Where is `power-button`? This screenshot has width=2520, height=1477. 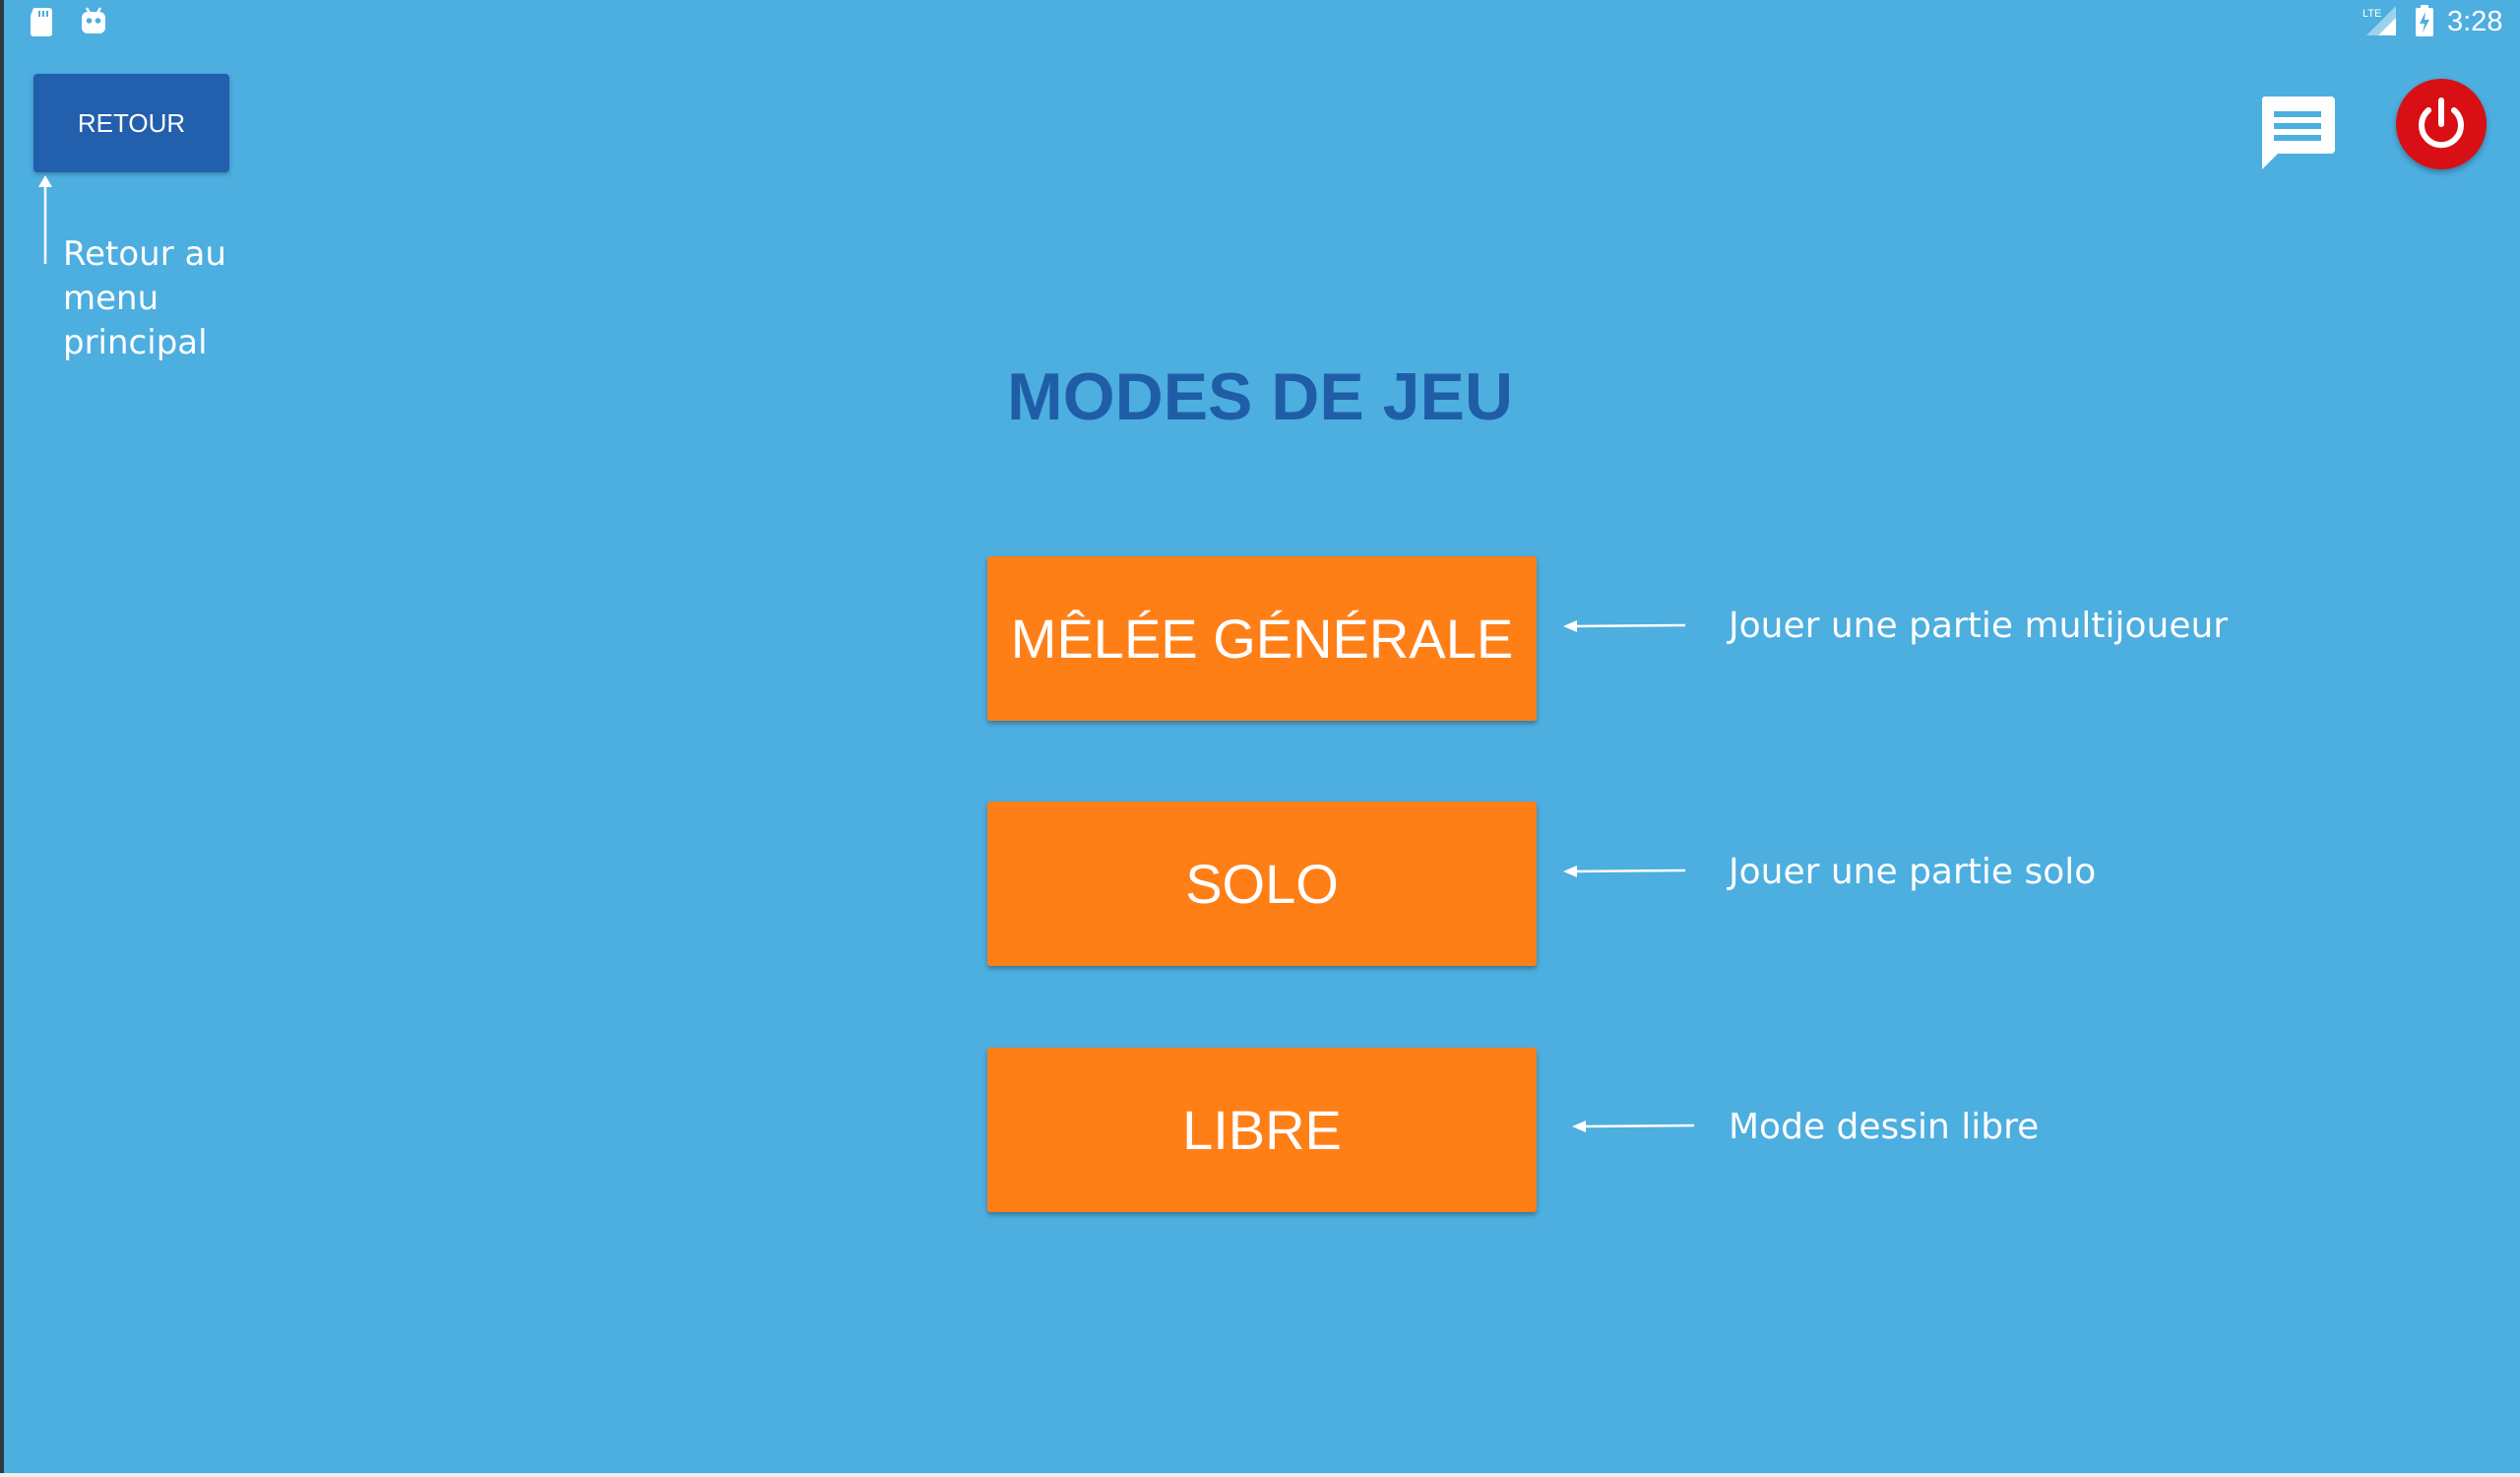
power-button is located at coordinates (2441, 124).